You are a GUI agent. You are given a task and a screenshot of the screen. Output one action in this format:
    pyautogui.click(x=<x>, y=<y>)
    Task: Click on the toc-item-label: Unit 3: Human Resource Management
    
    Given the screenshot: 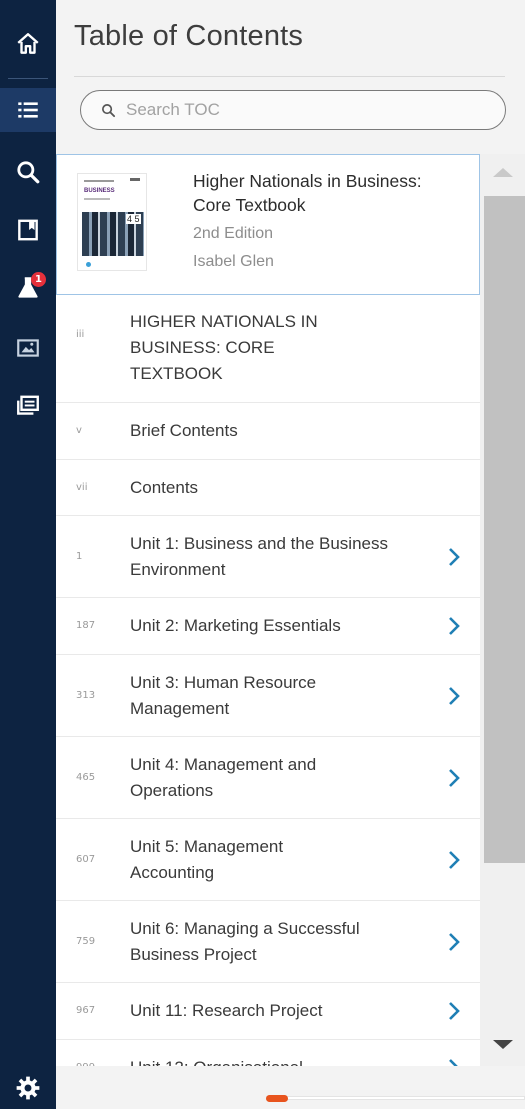 What is the action you would take?
    pyautogui.click(x=223, y=695)
    